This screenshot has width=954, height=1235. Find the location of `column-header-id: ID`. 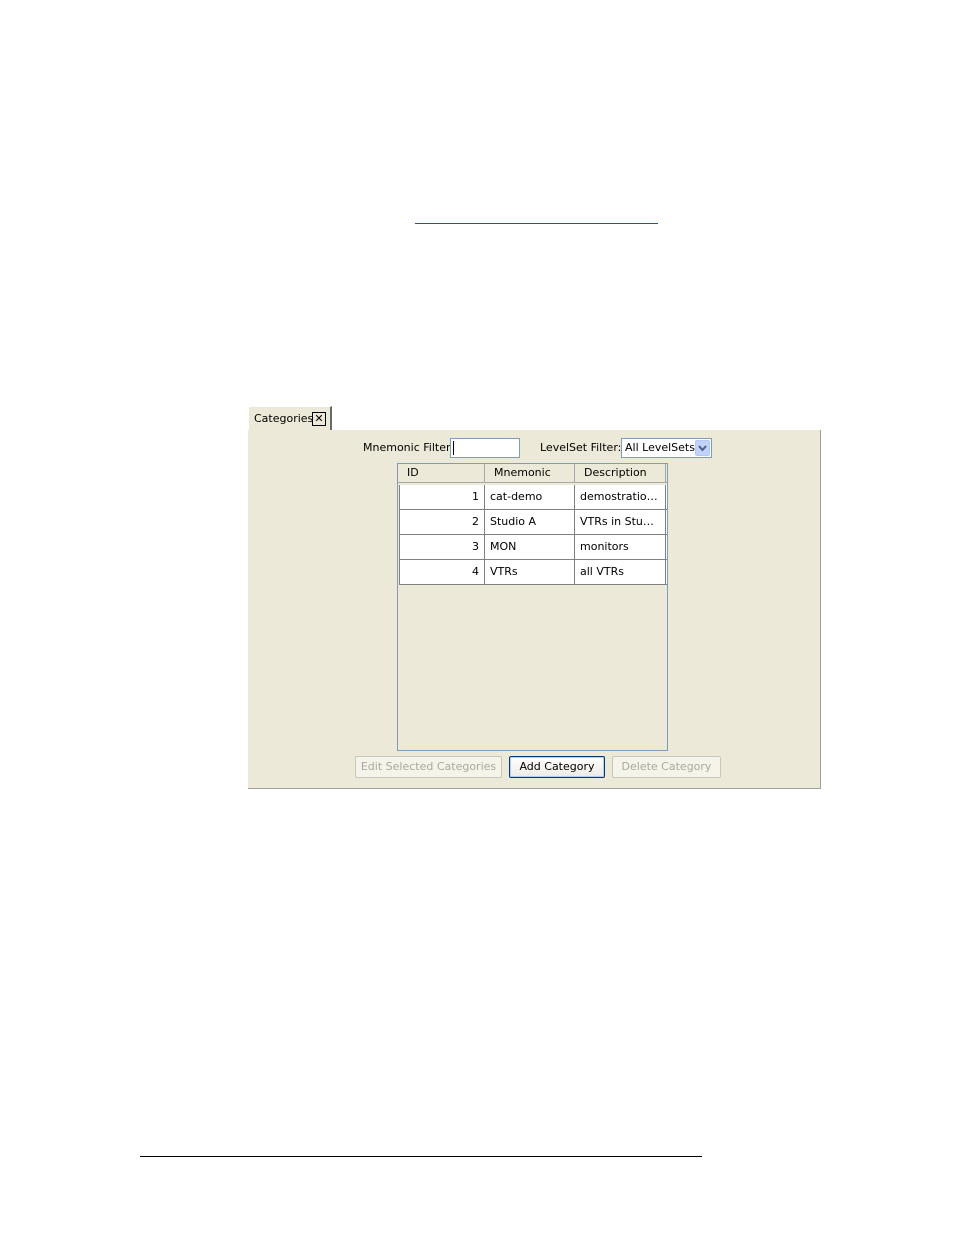

column-header-id: ID is located at coordinates (441, 473).